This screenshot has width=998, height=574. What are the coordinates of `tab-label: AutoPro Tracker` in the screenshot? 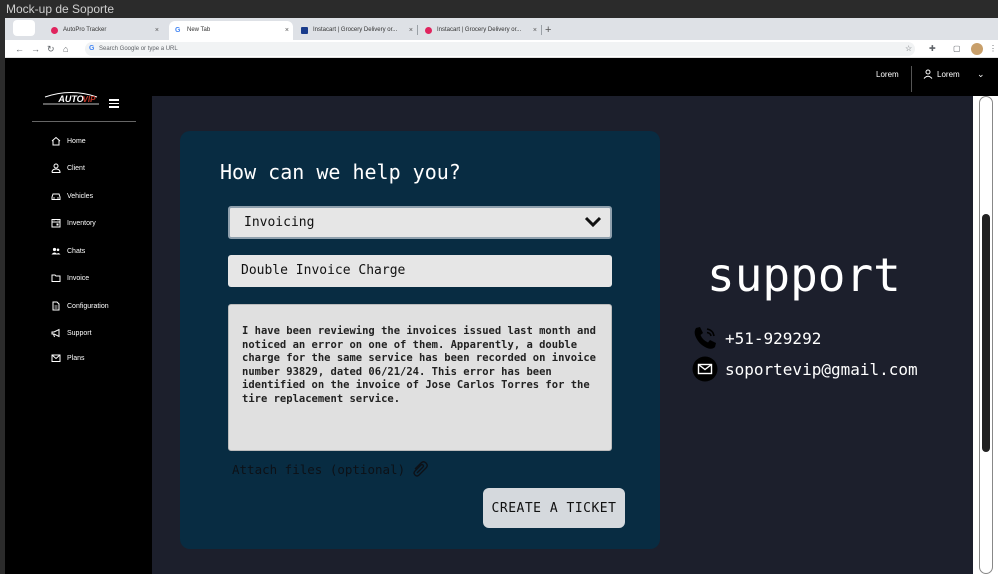 It's located at (85, 30).